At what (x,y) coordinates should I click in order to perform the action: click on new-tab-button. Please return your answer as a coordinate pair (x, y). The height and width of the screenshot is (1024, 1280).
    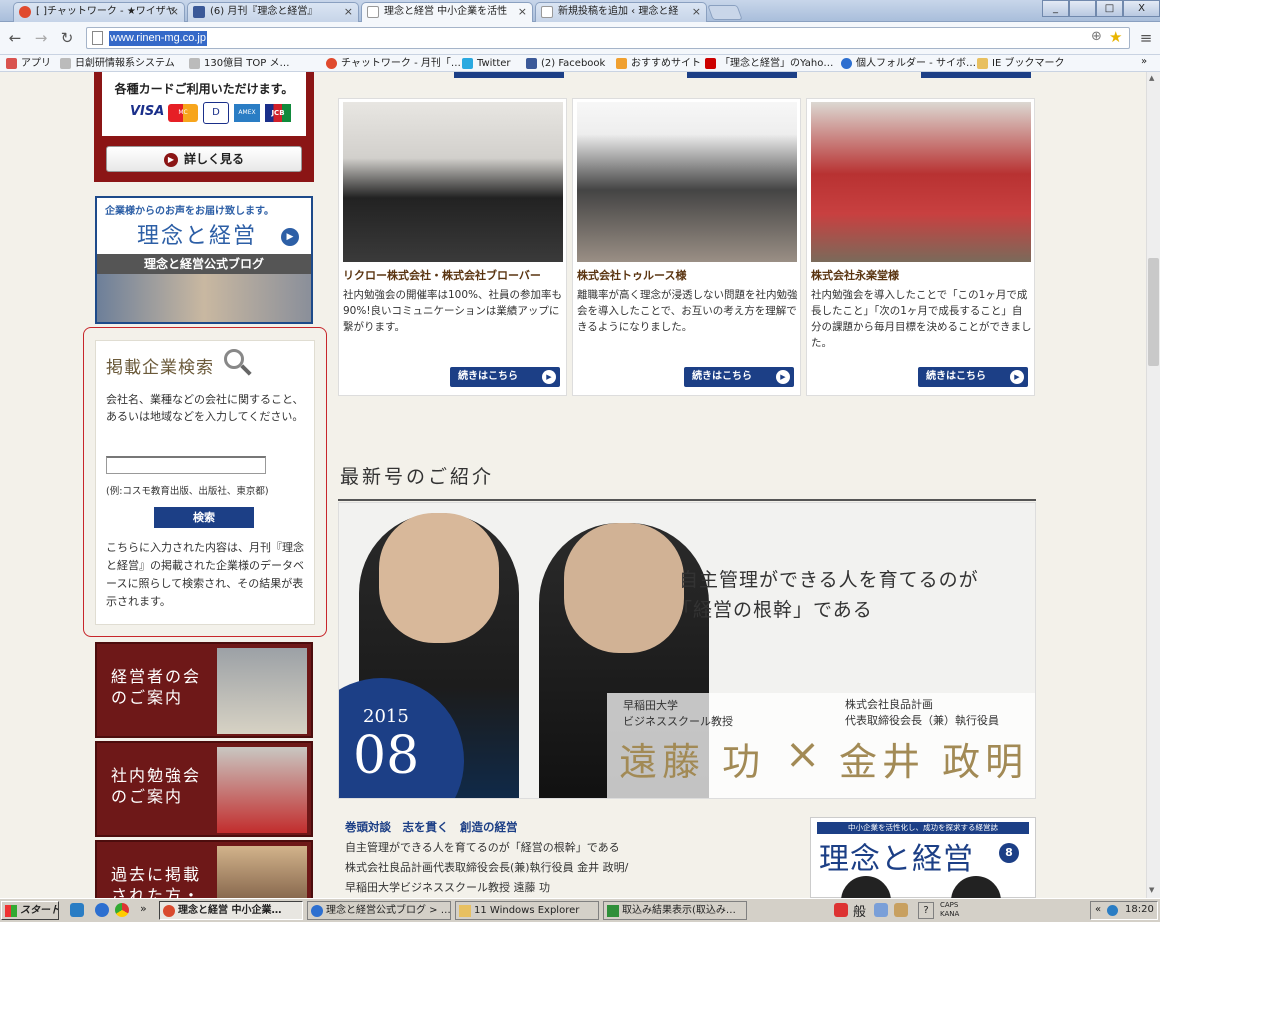
    Looking at the image, I should click on (725, 12).